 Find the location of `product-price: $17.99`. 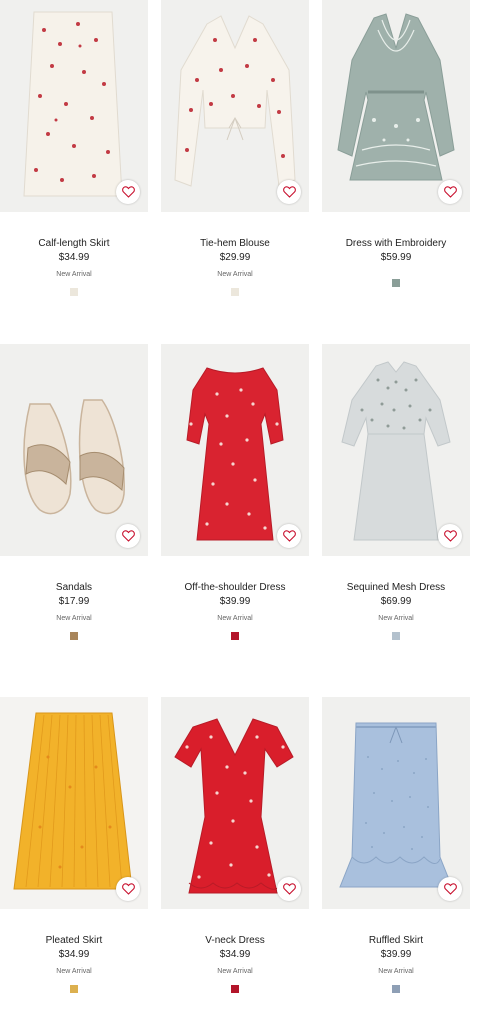

product-price: $17.99 is located at coordinates (74, 601).